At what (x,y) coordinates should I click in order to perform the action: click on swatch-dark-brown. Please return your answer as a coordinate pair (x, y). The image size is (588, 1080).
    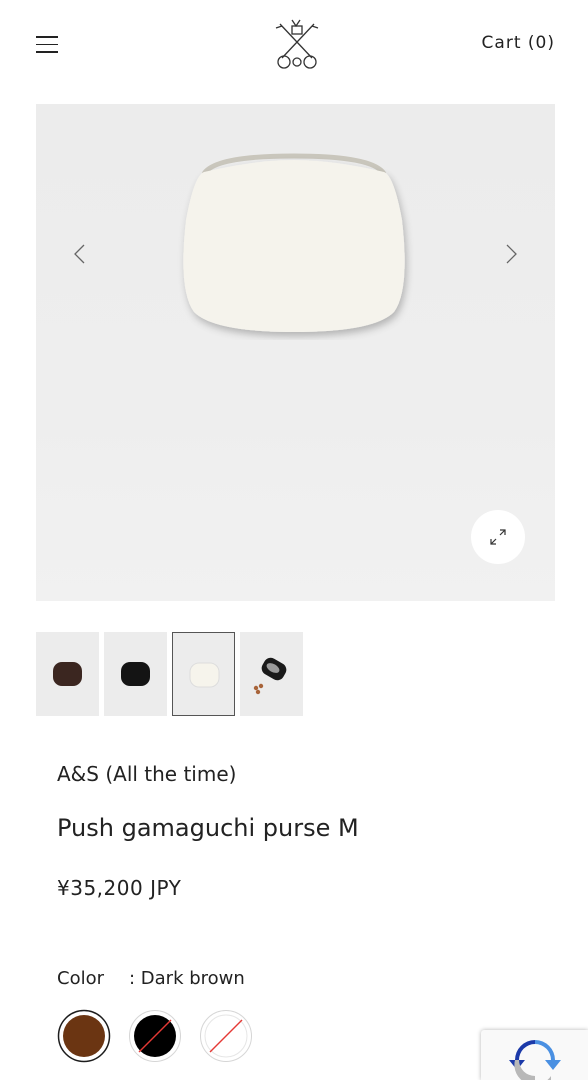
    Looking at the image, I should click on (84, 1036).